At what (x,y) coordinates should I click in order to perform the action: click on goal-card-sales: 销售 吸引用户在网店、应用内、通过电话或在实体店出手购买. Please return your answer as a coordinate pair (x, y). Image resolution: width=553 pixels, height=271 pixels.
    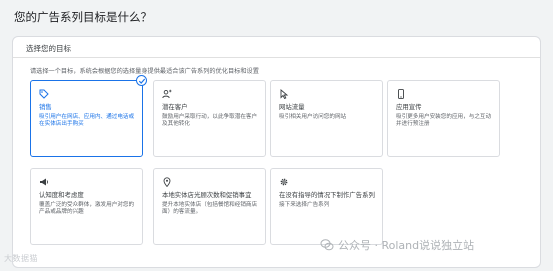
    Looking at the image, I should click on (88, 116).